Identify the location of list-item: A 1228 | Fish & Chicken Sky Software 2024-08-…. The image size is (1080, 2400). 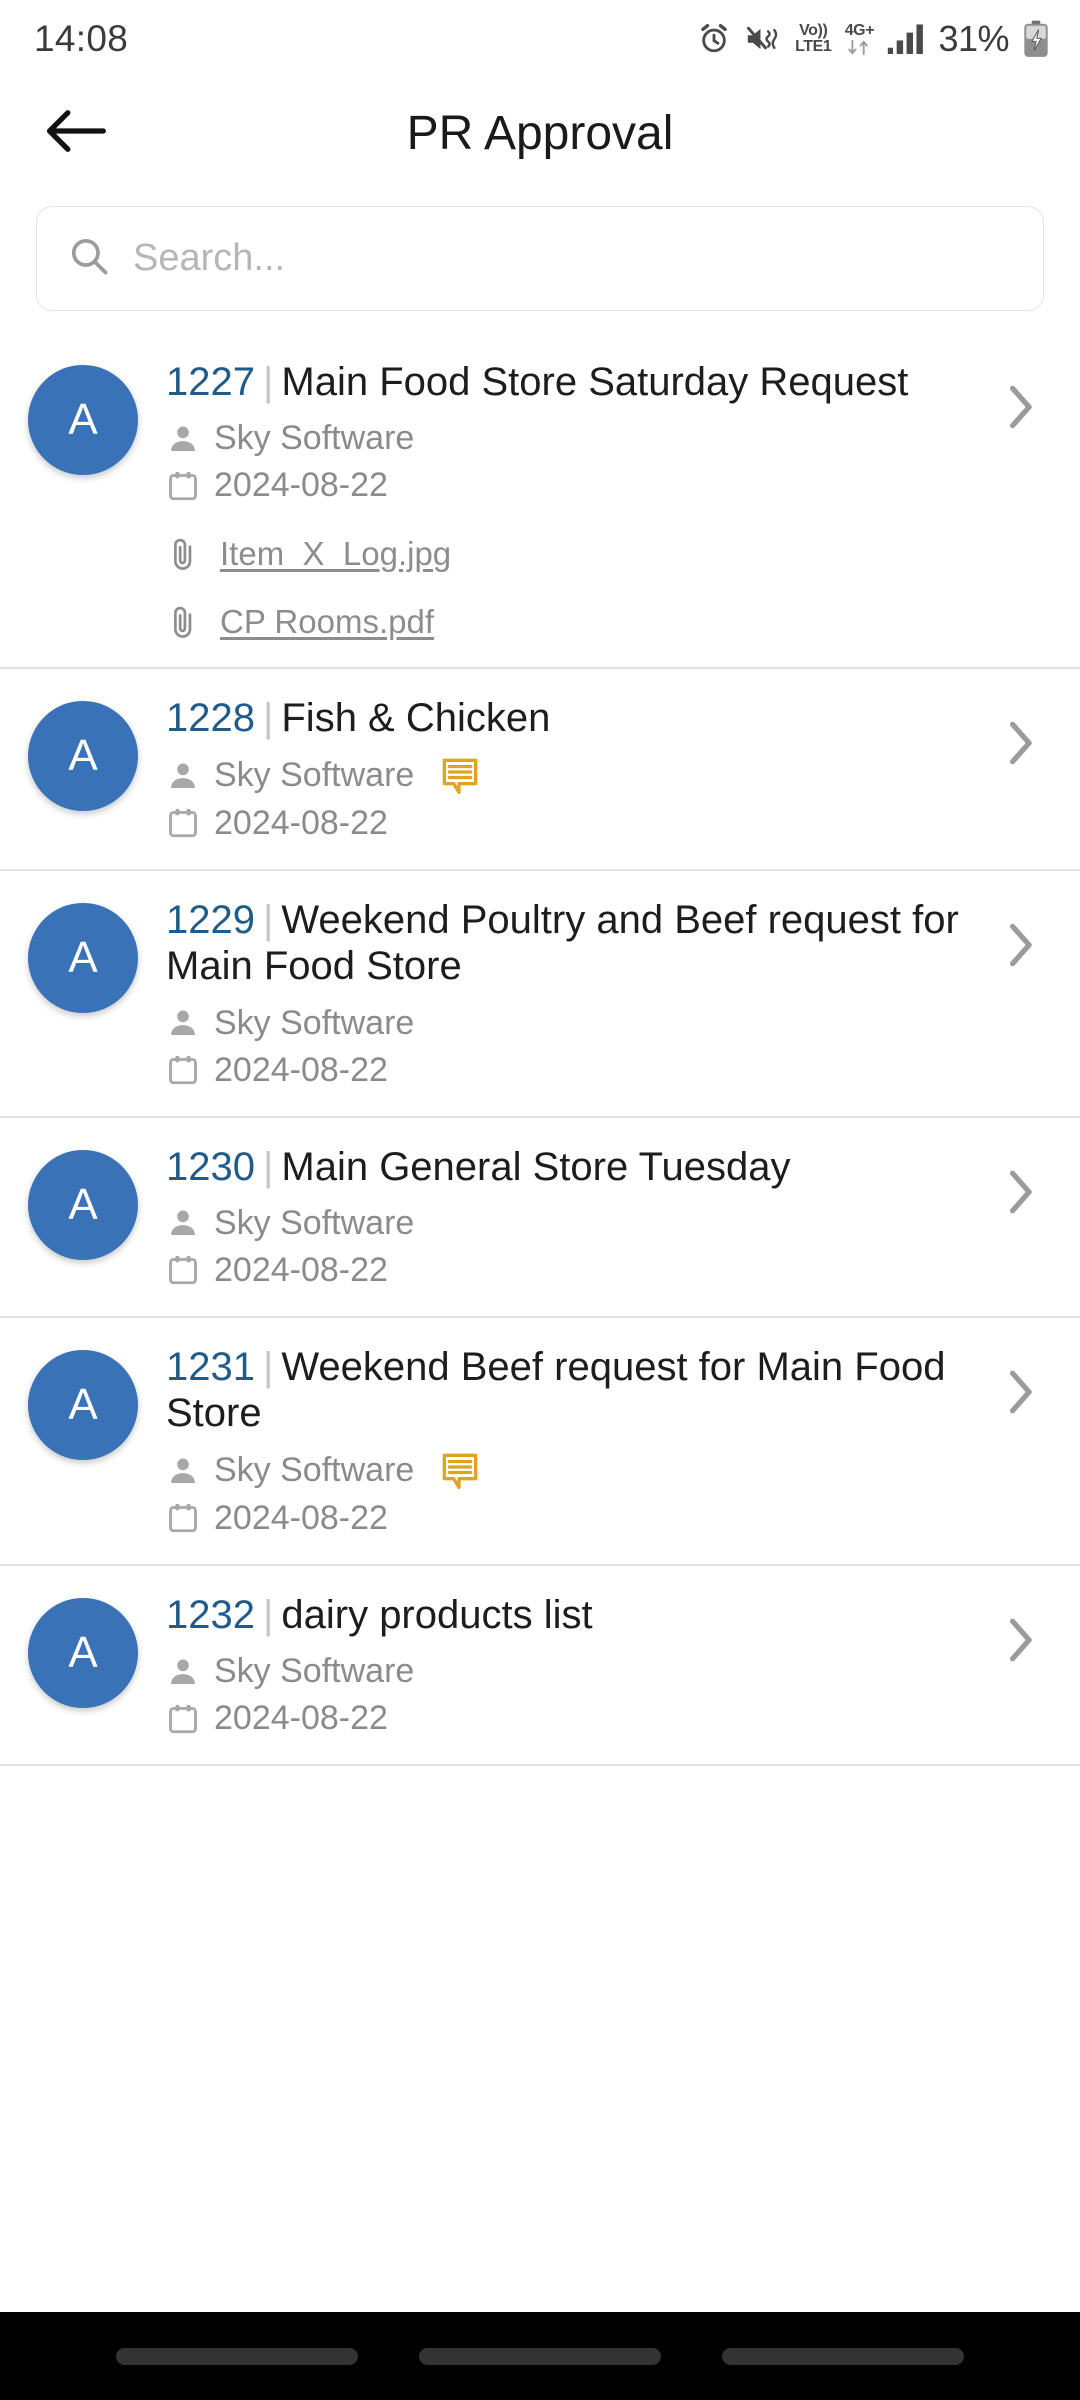
(540, 770).